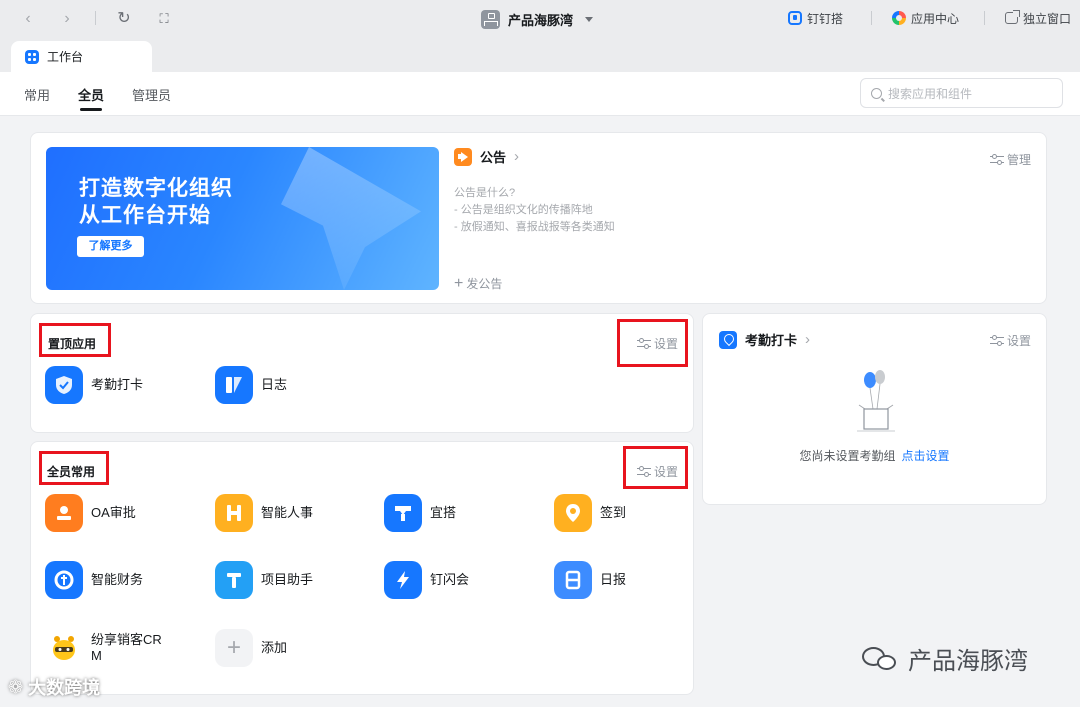 The image size is (1080, 707). I want to click on org-name: 产品海豚湾, so click(541, 20).